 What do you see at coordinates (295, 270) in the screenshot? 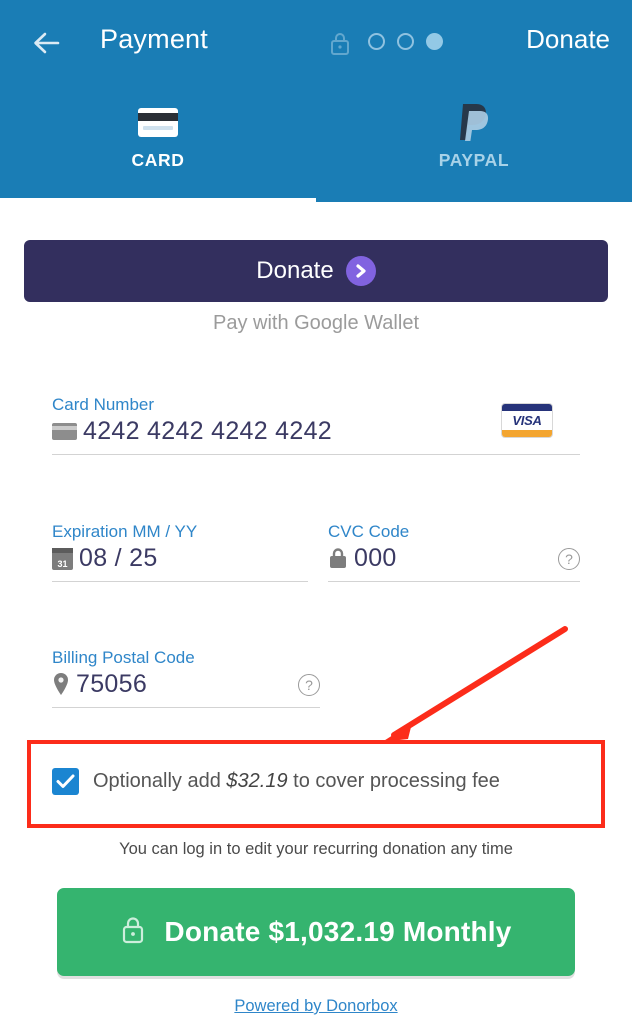
I see `google-wallet-donate-label: Donate` at bounding box center [295, 270].